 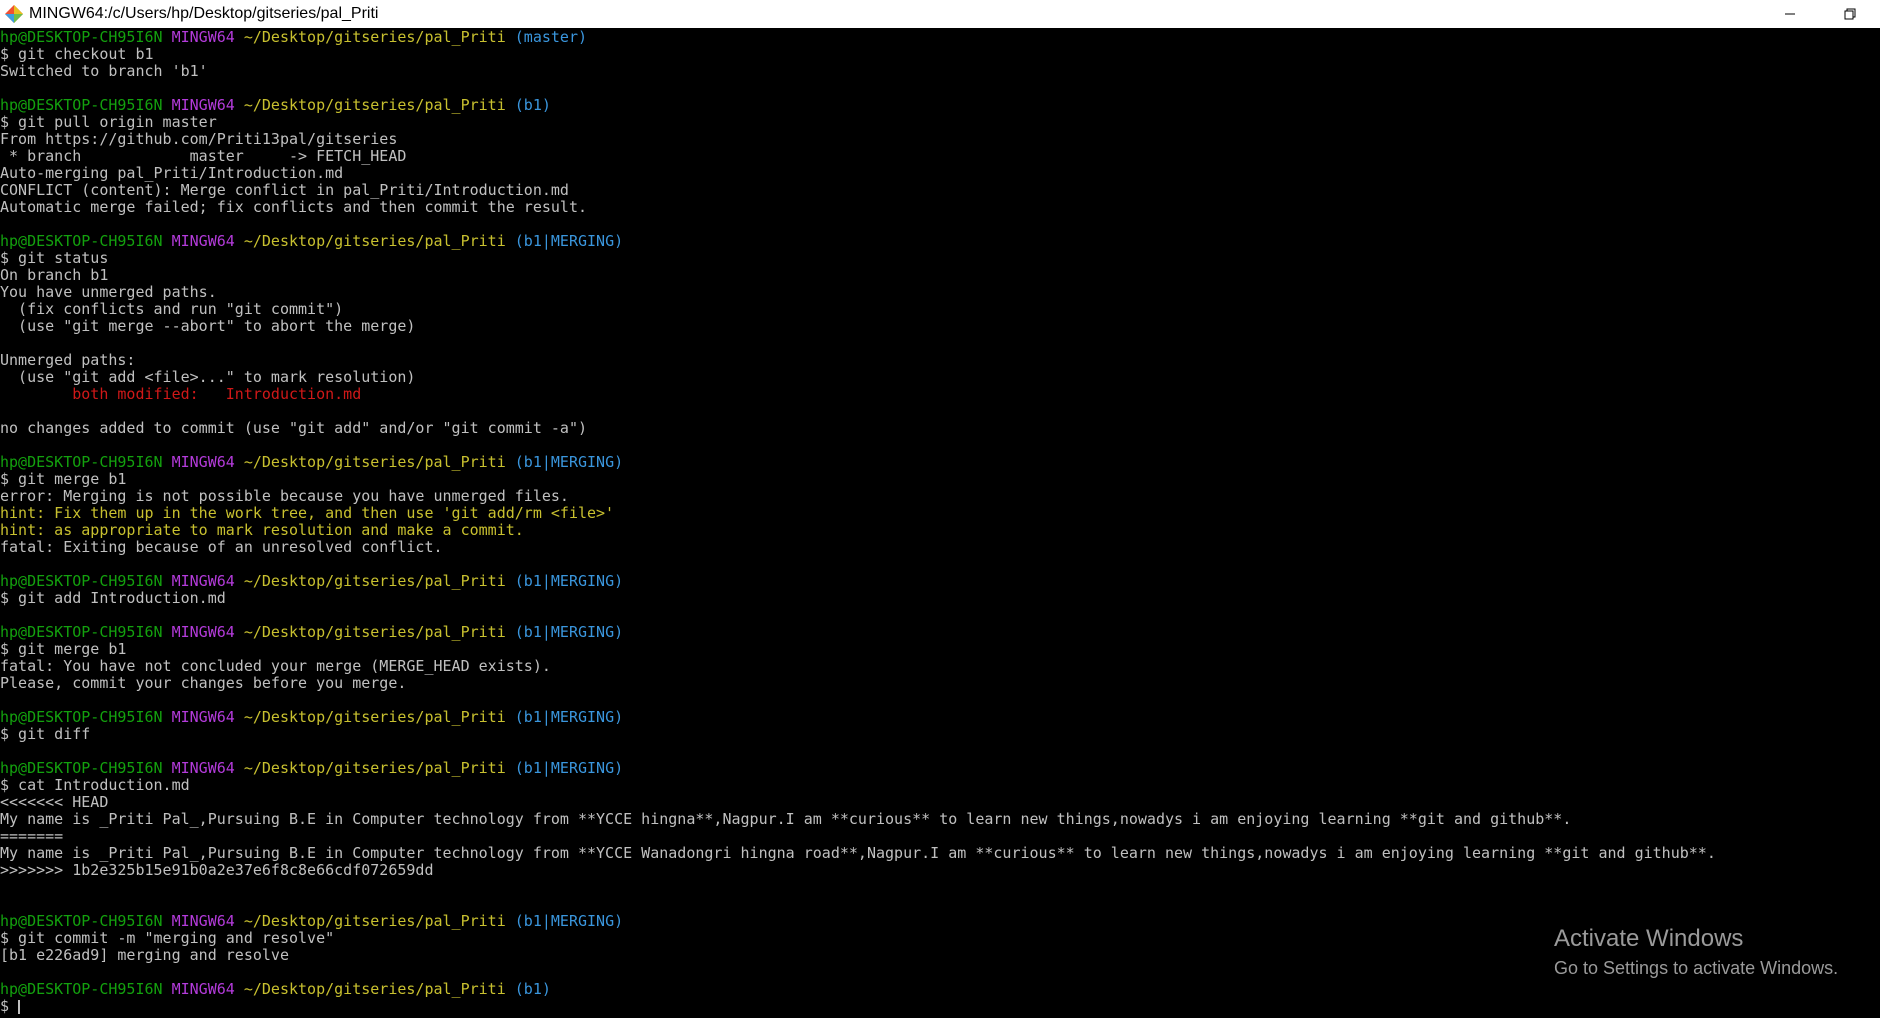 I want to click on output-line: Auto-merging pal_Priti/Introduction.md, so click(x=172, y=173).